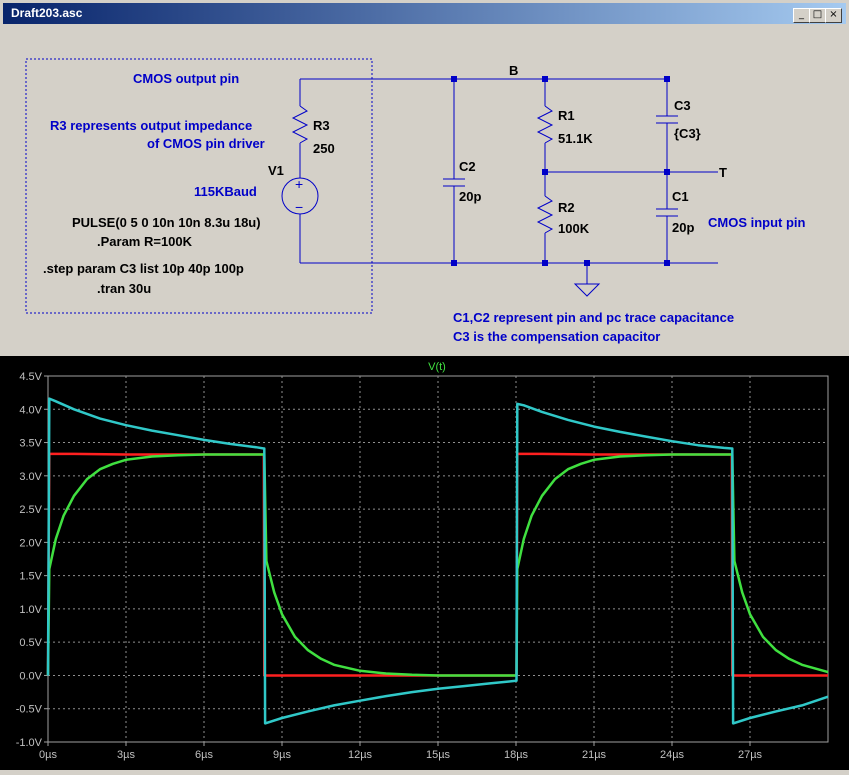  I want to click on y-tick-label: 4.0V, so click(30, 410).